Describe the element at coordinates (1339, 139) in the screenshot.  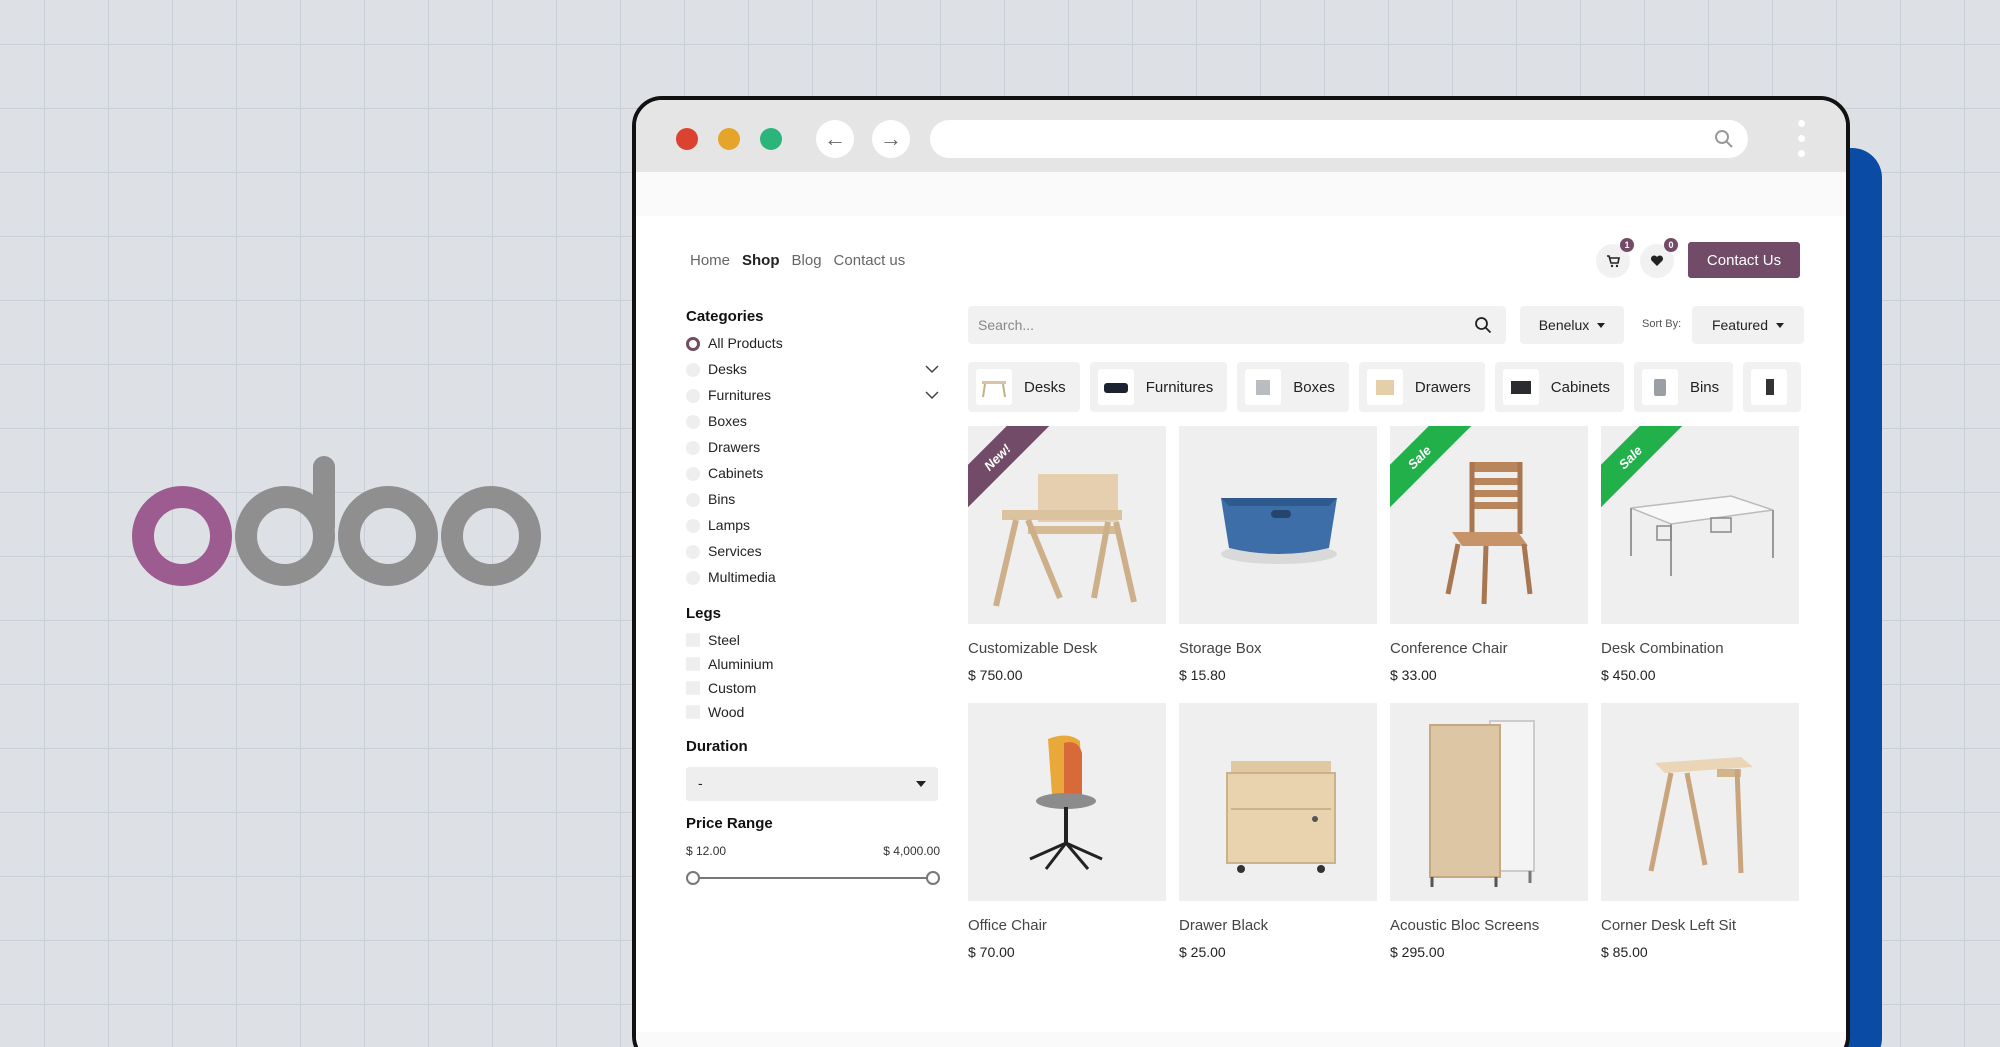
I see `address-bar` at that location.